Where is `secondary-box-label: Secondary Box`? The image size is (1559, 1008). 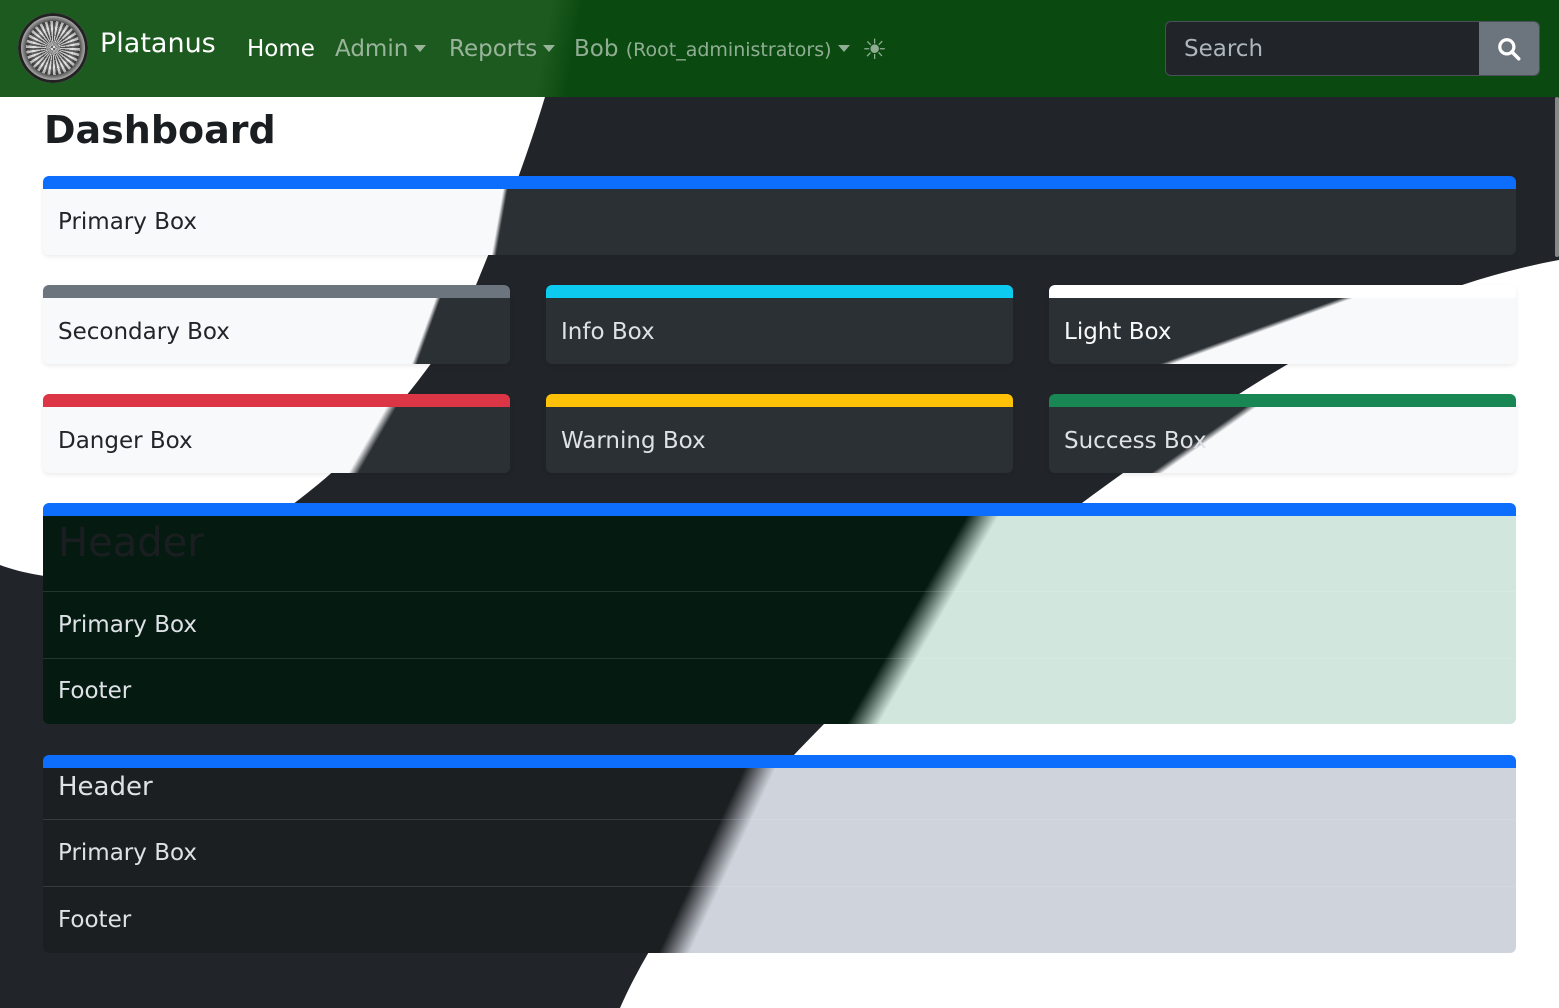 secondary-box-label: Secondary Box is located at coordinates (144, 332).